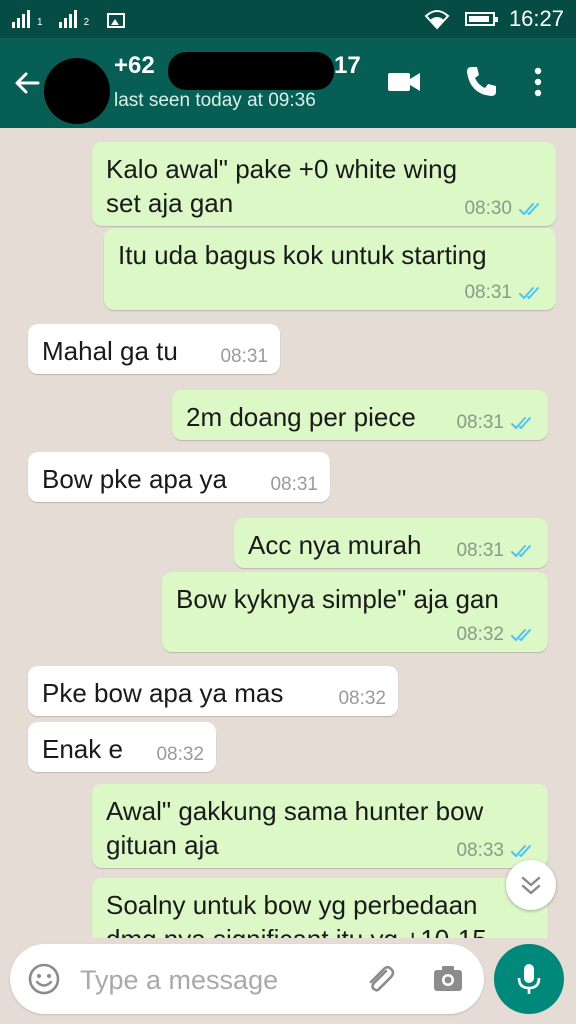  I want to click on incoming-message-bubble: Bow pke apa ya 08:31, so click(179, 477).